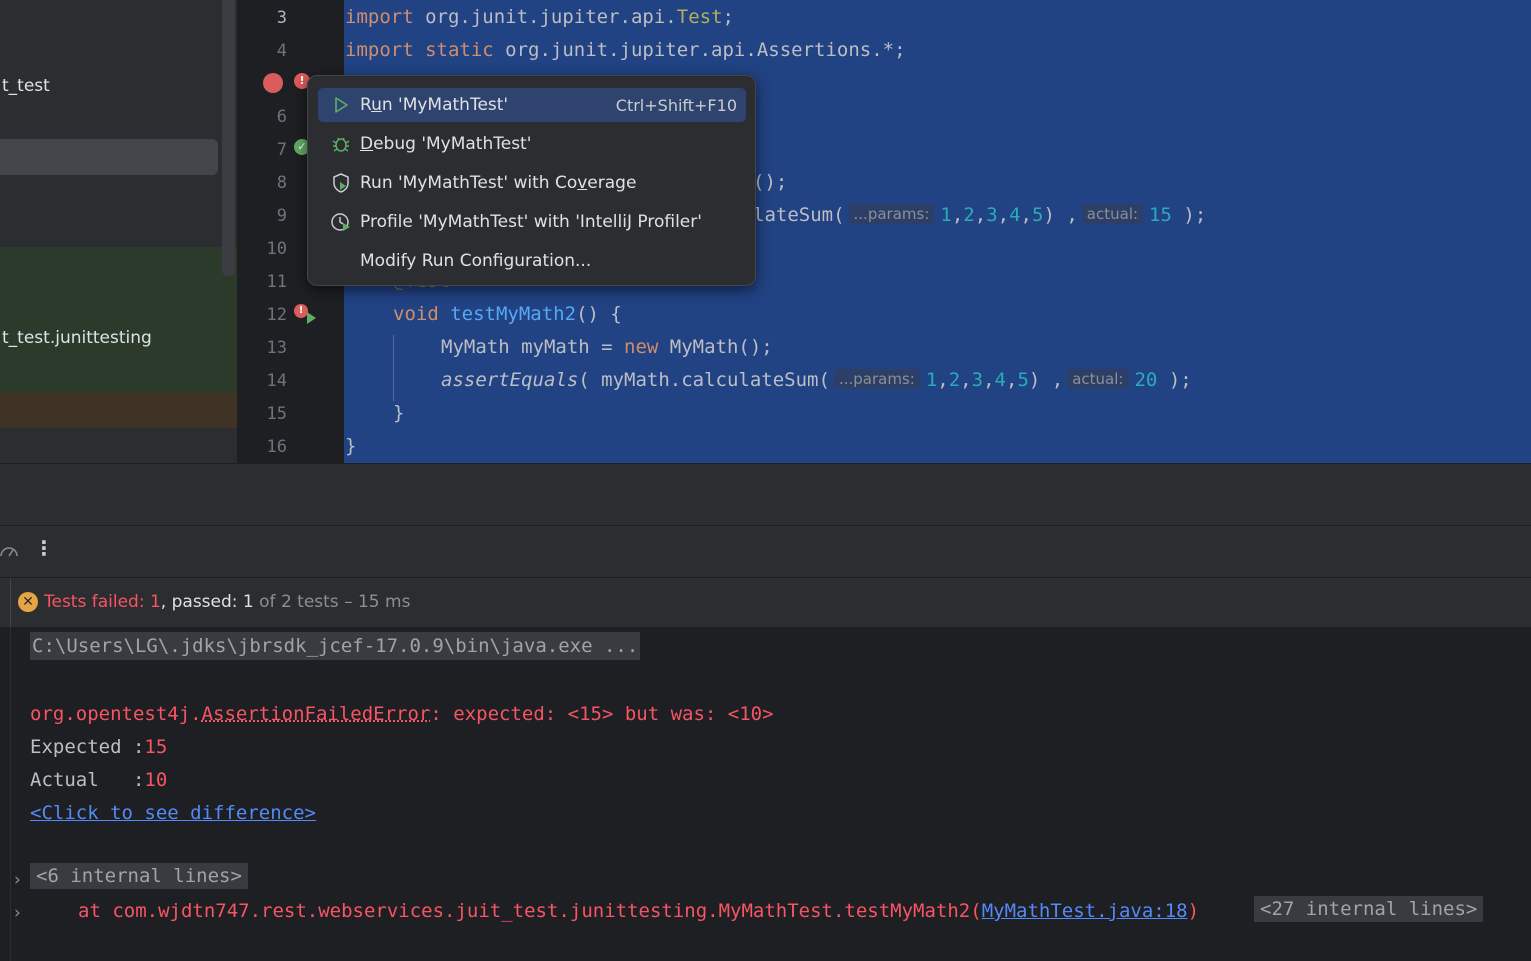  Describe the element at coordinates (276, 381) in the screenshot. I see `line-number: 14` at that location.